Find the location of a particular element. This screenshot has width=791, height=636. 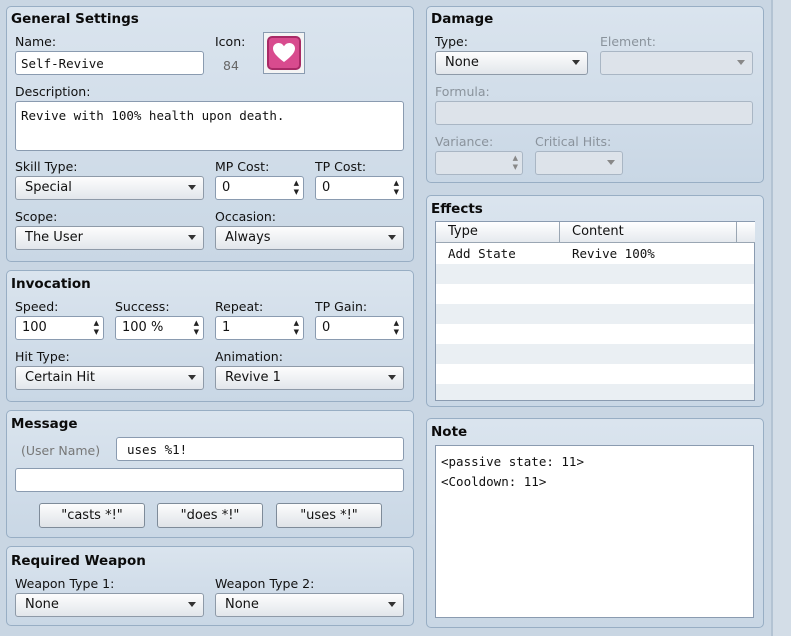

element-label: Element: is located at coordinates (628, 41).